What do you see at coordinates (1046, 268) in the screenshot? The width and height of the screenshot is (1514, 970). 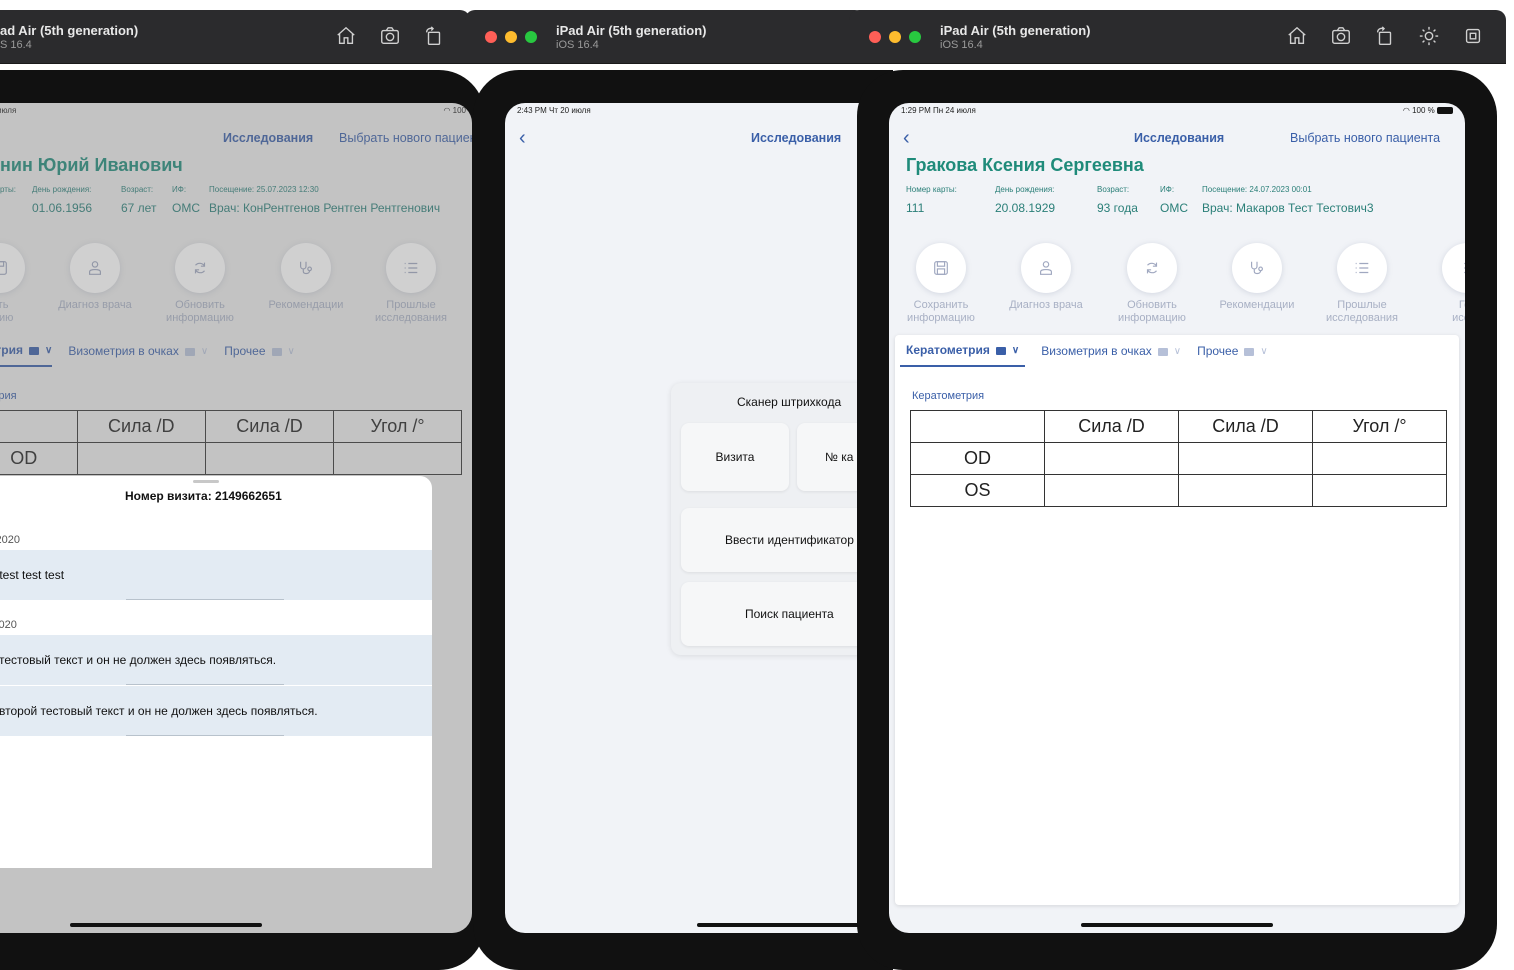 I see `doctor-icon` at bounding box center [1046, 268].